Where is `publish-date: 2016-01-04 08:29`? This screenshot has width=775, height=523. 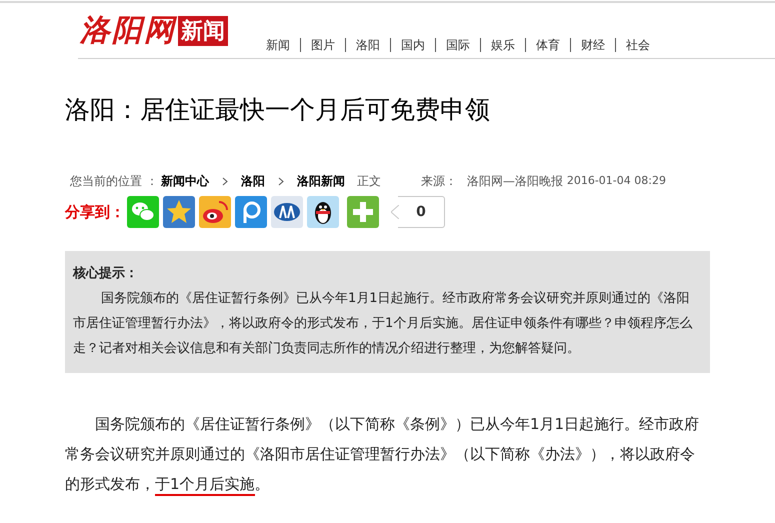
publish-date: 2016-01-04 08:29 is located at coordinates (616, 180).